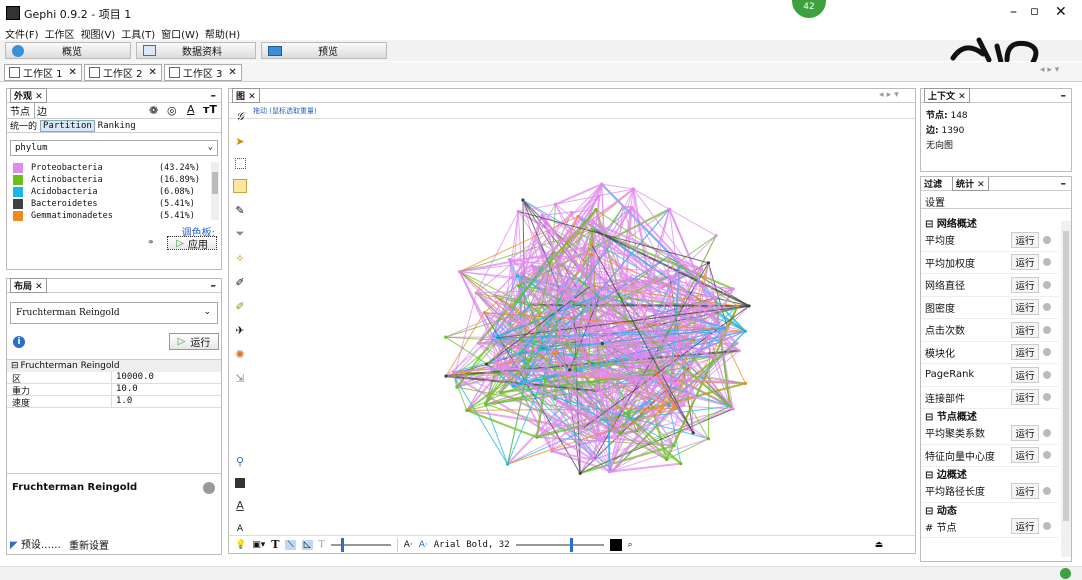 The height and width of the screenshot is (580, 1082). What do you see at coordinates (933, 183) in the screenshot?
I see `tab-filters: 过滤` at bounding box center [933, 183].